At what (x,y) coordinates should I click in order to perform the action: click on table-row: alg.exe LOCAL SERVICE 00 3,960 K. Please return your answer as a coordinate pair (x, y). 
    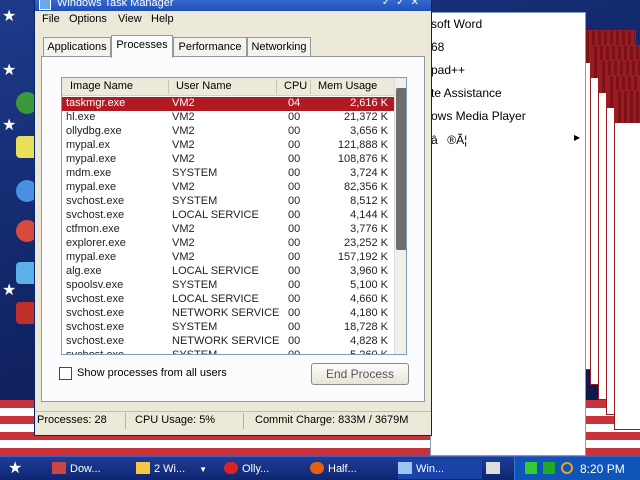
    Looking at the image, I should click on (228, 272).